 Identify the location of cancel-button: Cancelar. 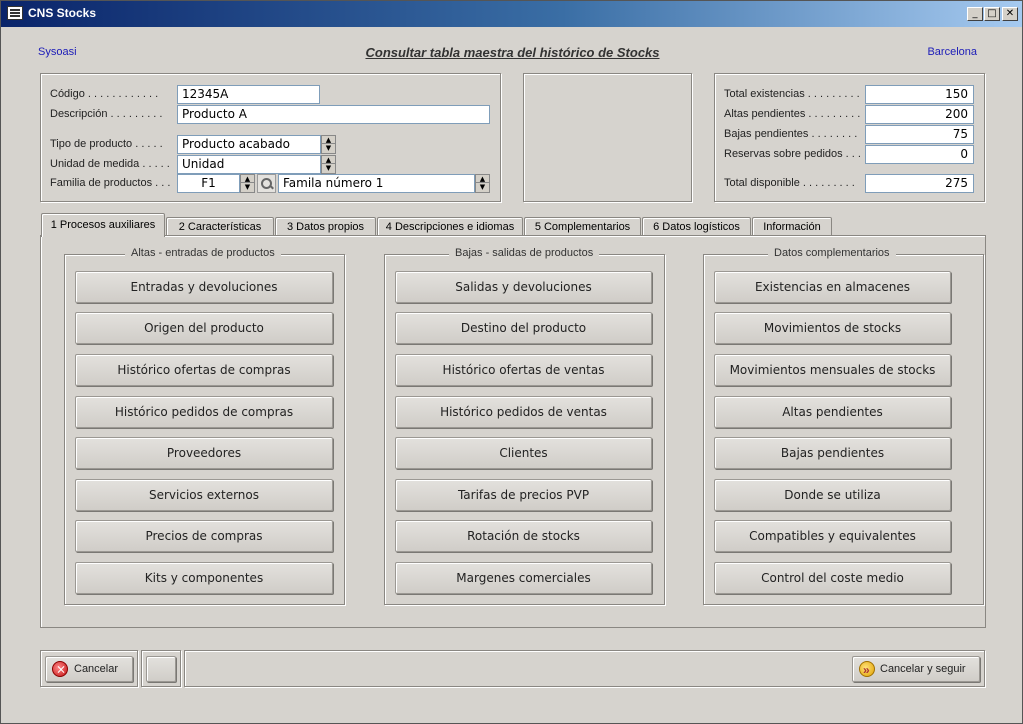
(89, 669).